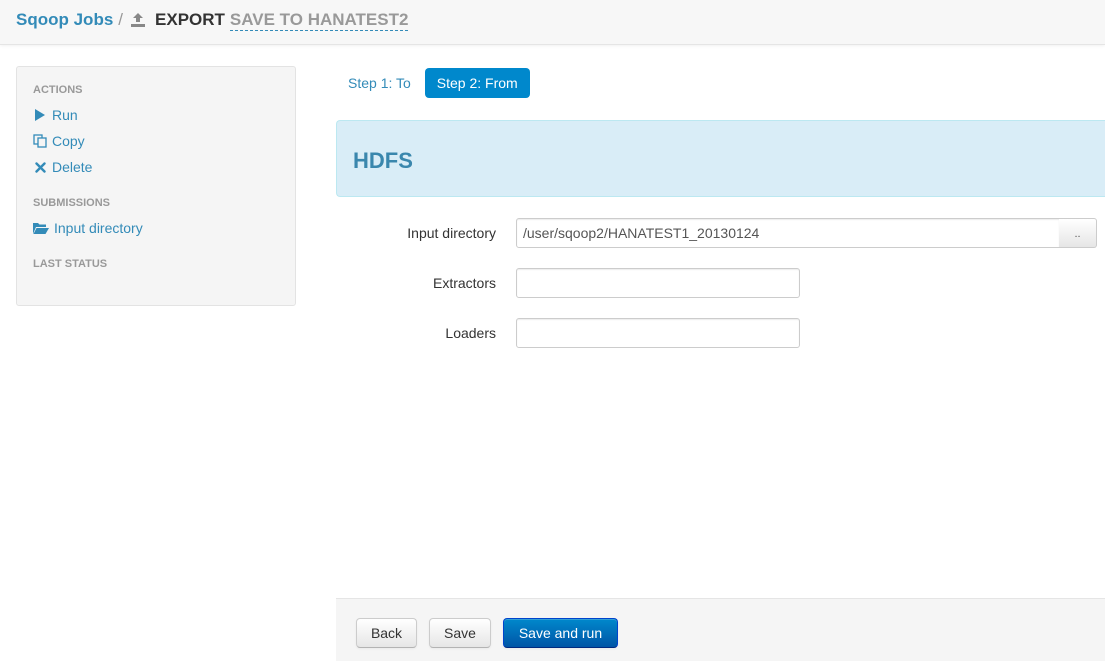  Describe the element at coordinates (720, 158) in the screenshot. I see `hdfs-section-header: HDFS` at that location.